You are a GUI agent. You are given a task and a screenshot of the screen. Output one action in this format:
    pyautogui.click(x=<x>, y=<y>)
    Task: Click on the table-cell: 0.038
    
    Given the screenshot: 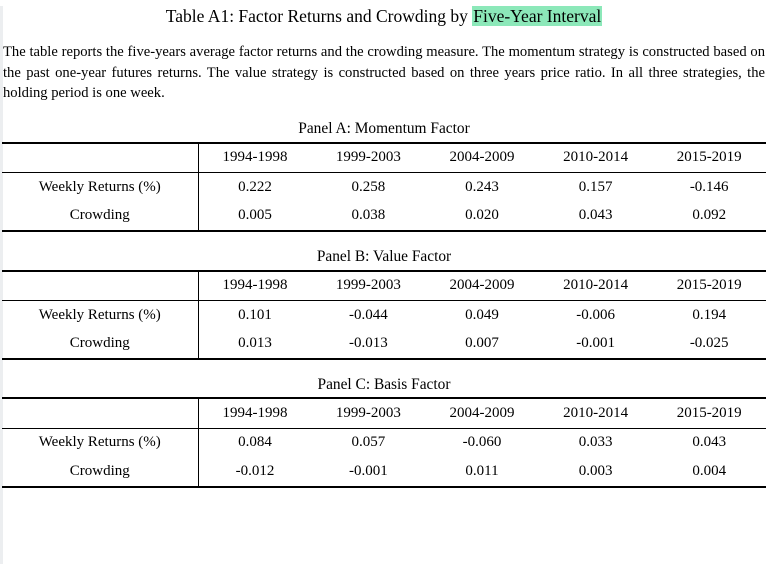 What is the action you would take?
    pyautogui.click(x=368, y=216)
    